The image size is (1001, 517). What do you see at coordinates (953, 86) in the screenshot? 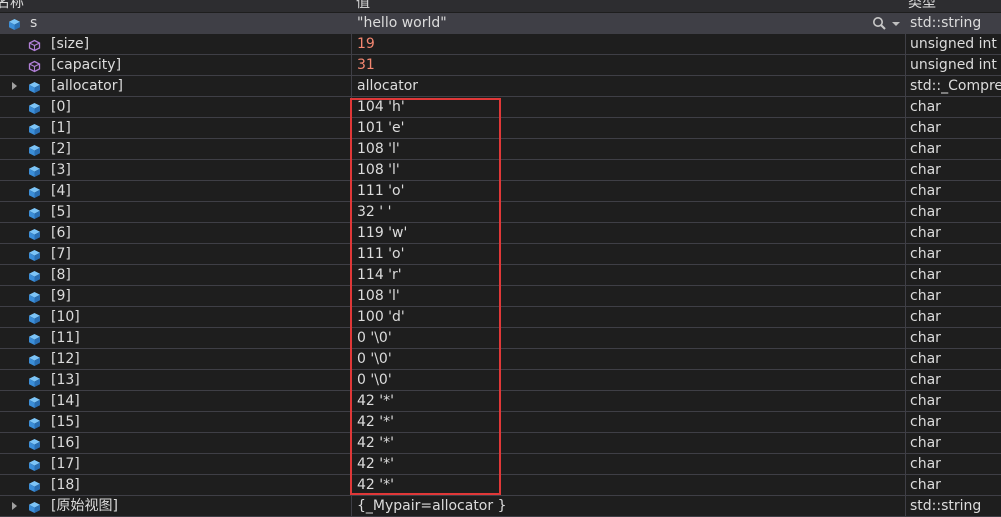
I see `type-cell: std::_Compres` at bounding box center [953, 86].